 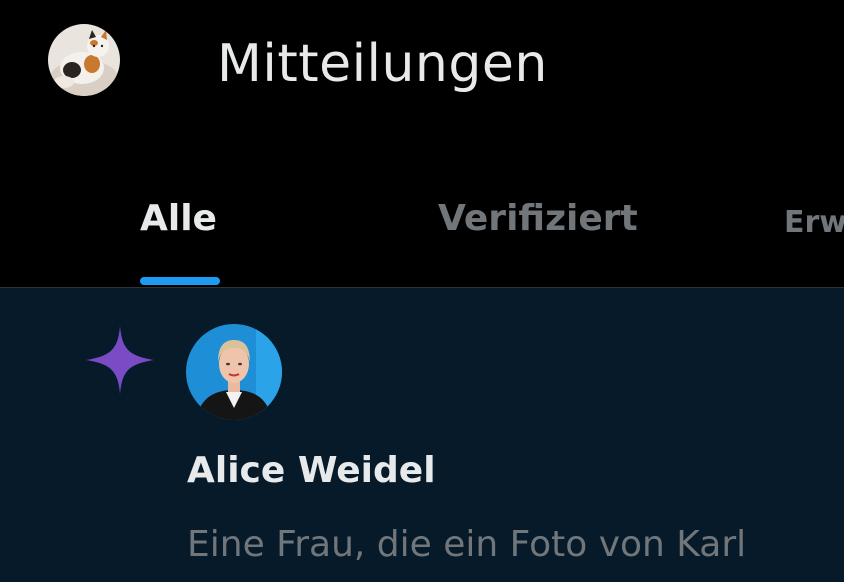 I want to click on notification-user-name: Alice Weidel, so click(x=311, y=471).